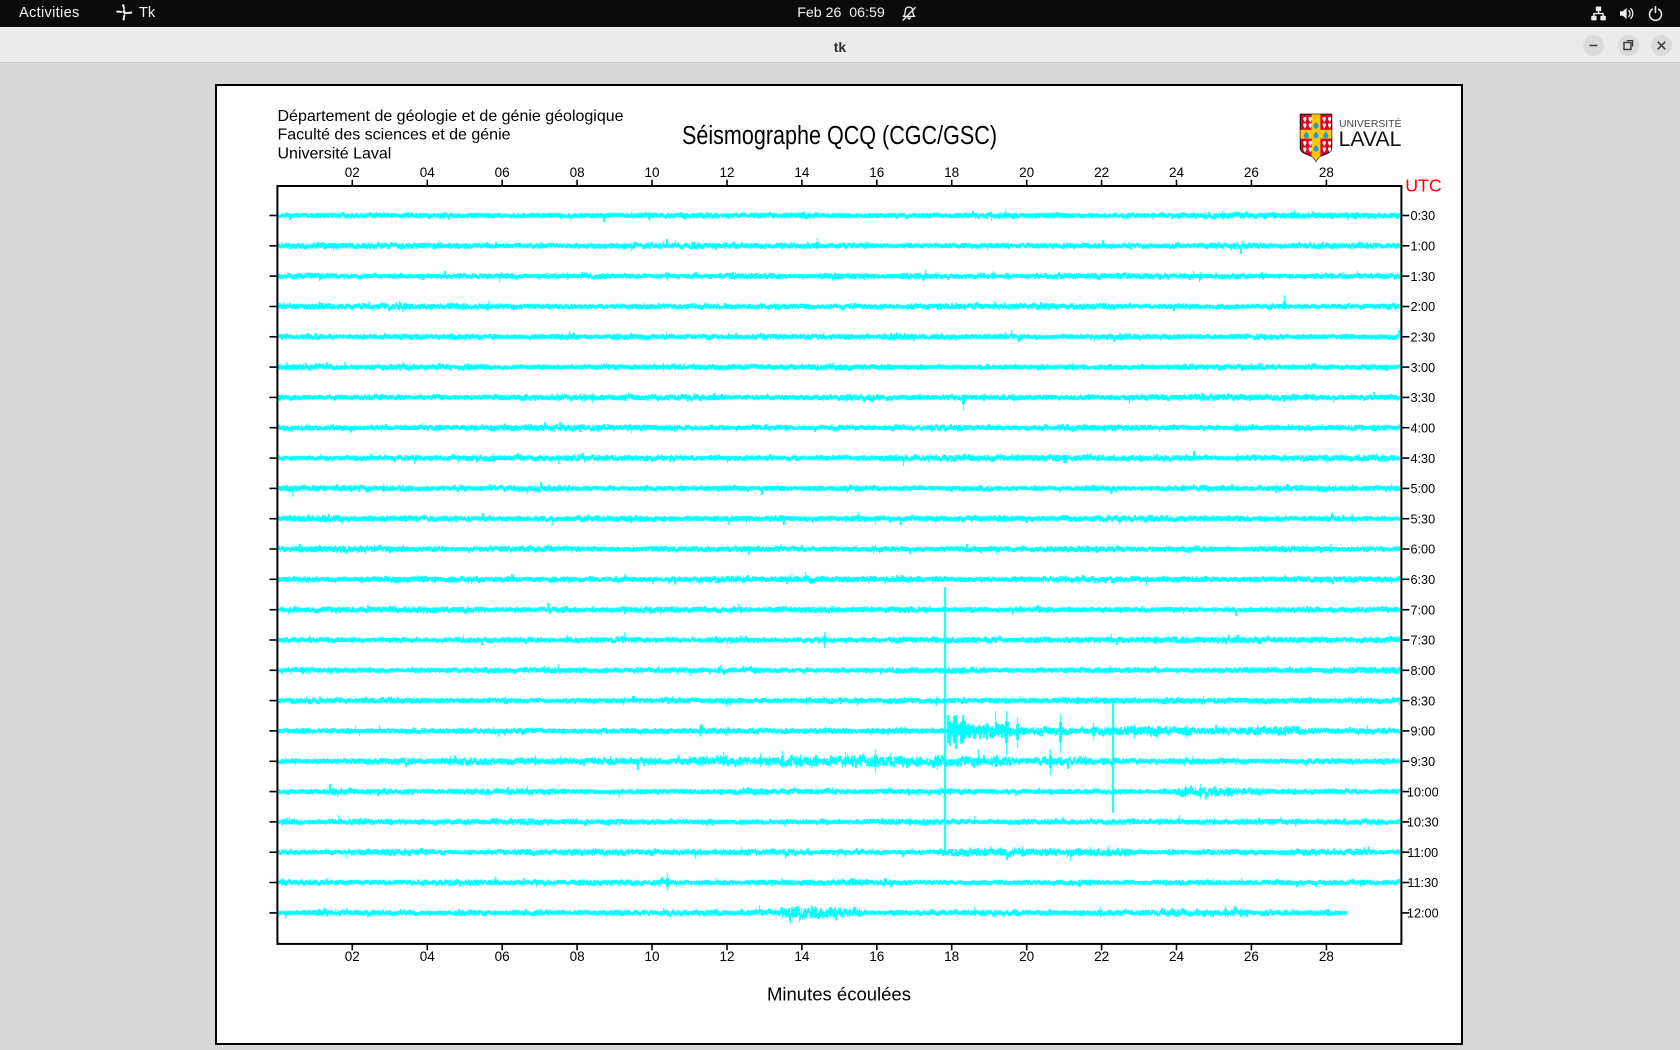 This screenshot has height=1050, width=1680. I want to click on svg-text: Séismographe QCQ (CGC/GSC), so click(839, 136).